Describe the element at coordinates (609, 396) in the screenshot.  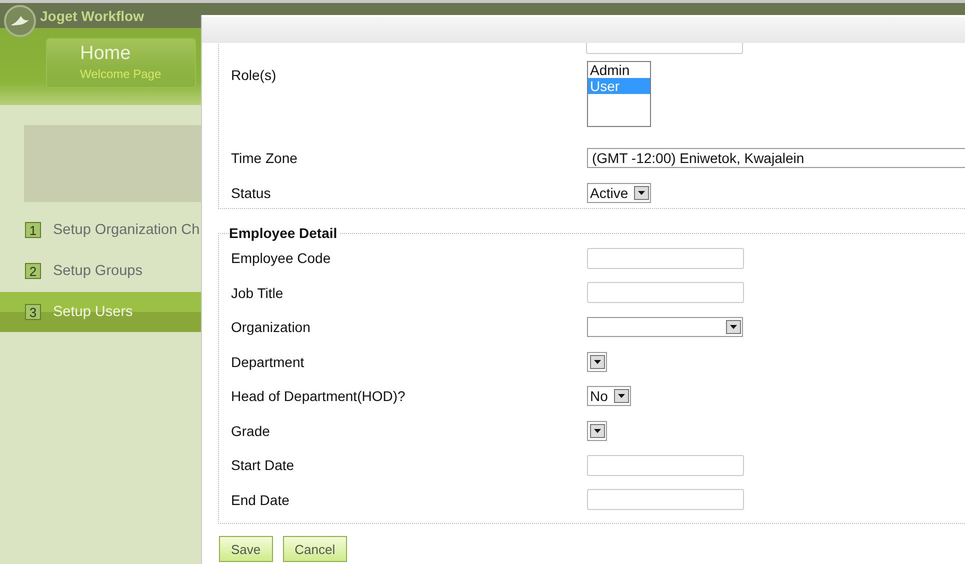
I see `dropdown: No` at that location.